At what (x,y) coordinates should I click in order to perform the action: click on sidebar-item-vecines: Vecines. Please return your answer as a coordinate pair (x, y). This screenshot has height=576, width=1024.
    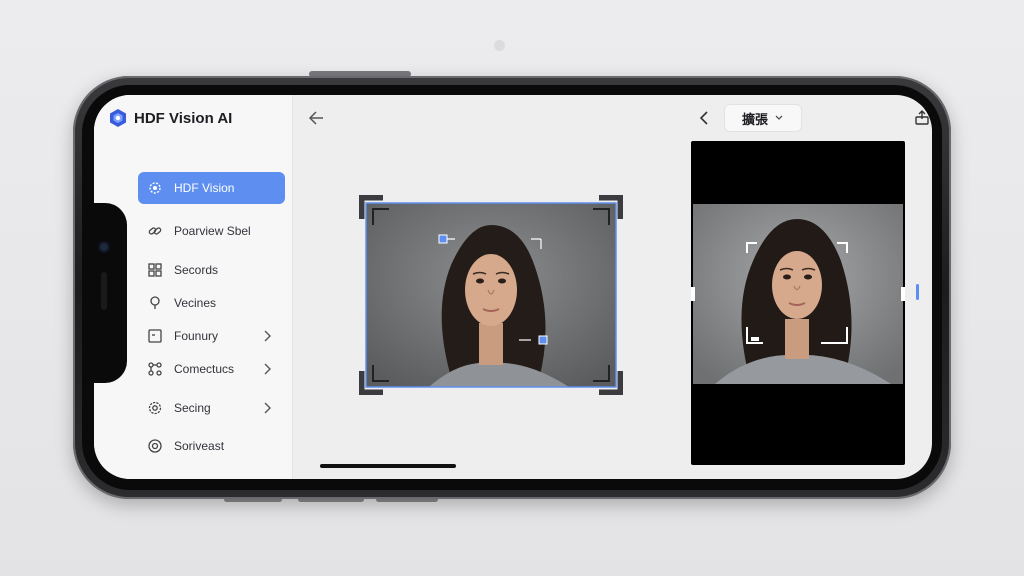
    Looking at the image, I should click on (211, 303).